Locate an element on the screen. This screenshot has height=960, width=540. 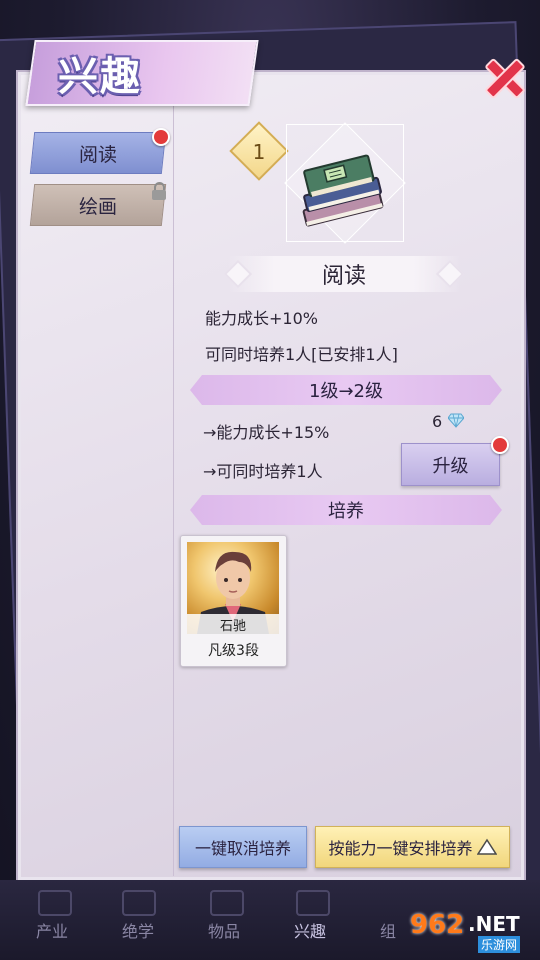
nav-item-industry: 产业 is located at coordinates (52, 930).